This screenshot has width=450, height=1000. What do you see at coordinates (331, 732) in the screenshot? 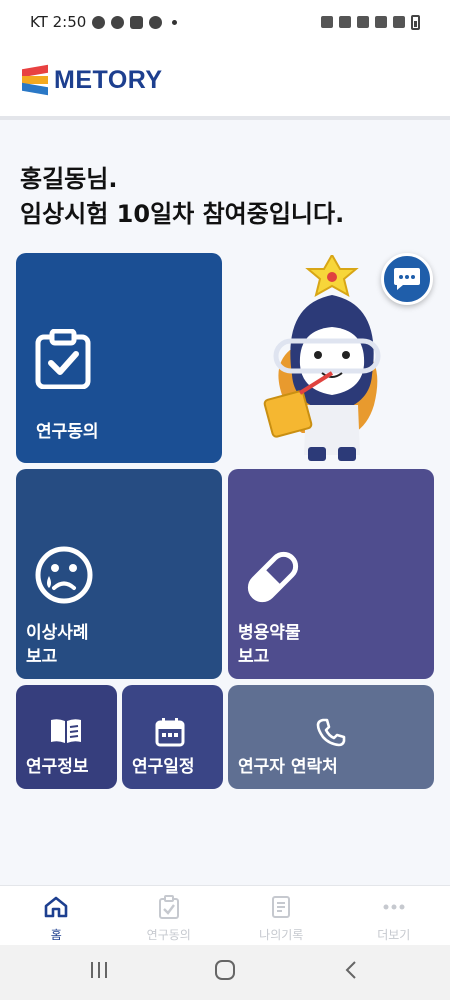
I see `phone-icon` at bounding box center [331, 732].